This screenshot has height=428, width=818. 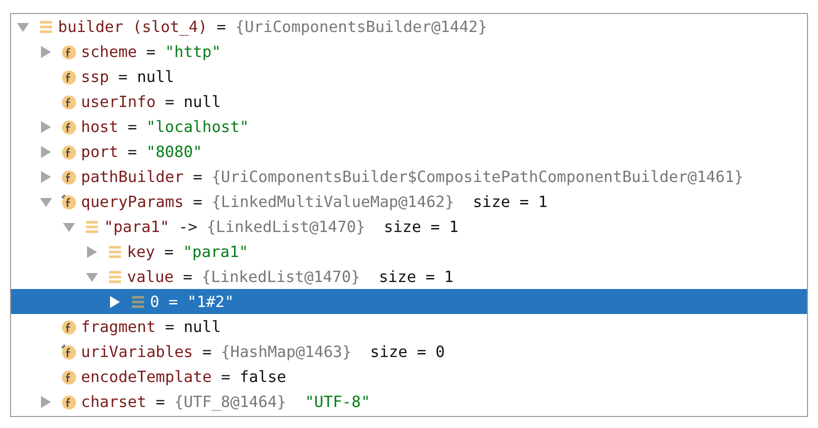 What do you see at coordinates (197, 127) in the screenshot?
I see `variable-value: "localhost"` at bounding box center [197, 127].